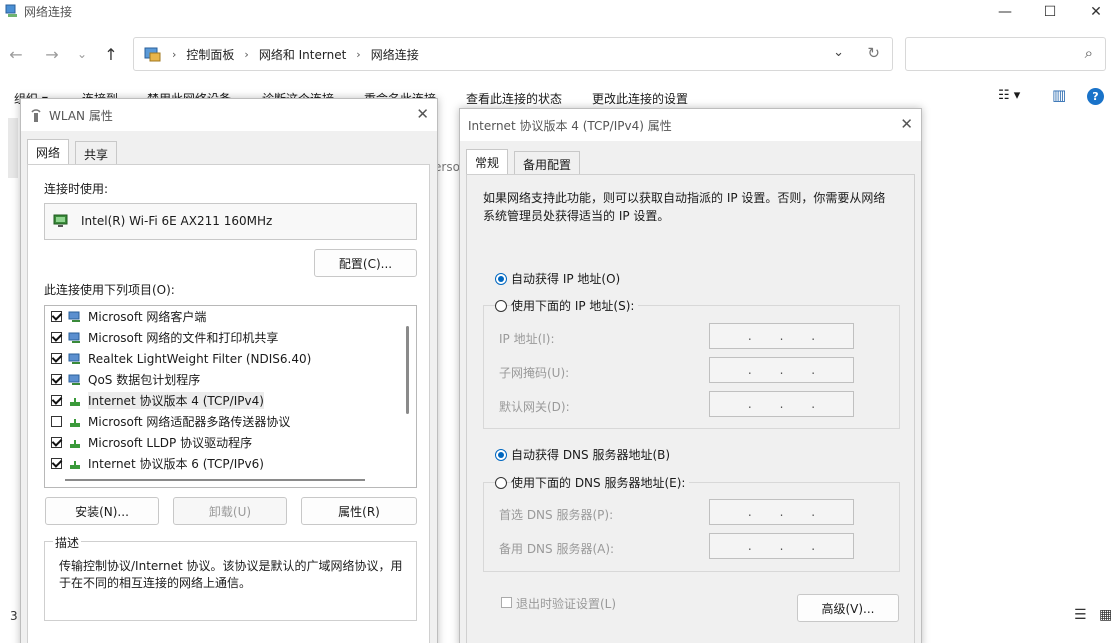  Describe the element at coordinates (565, 278) in the screenshot. I see `auto-ip-label: 自动获得 IP 地址(O)` at that location.